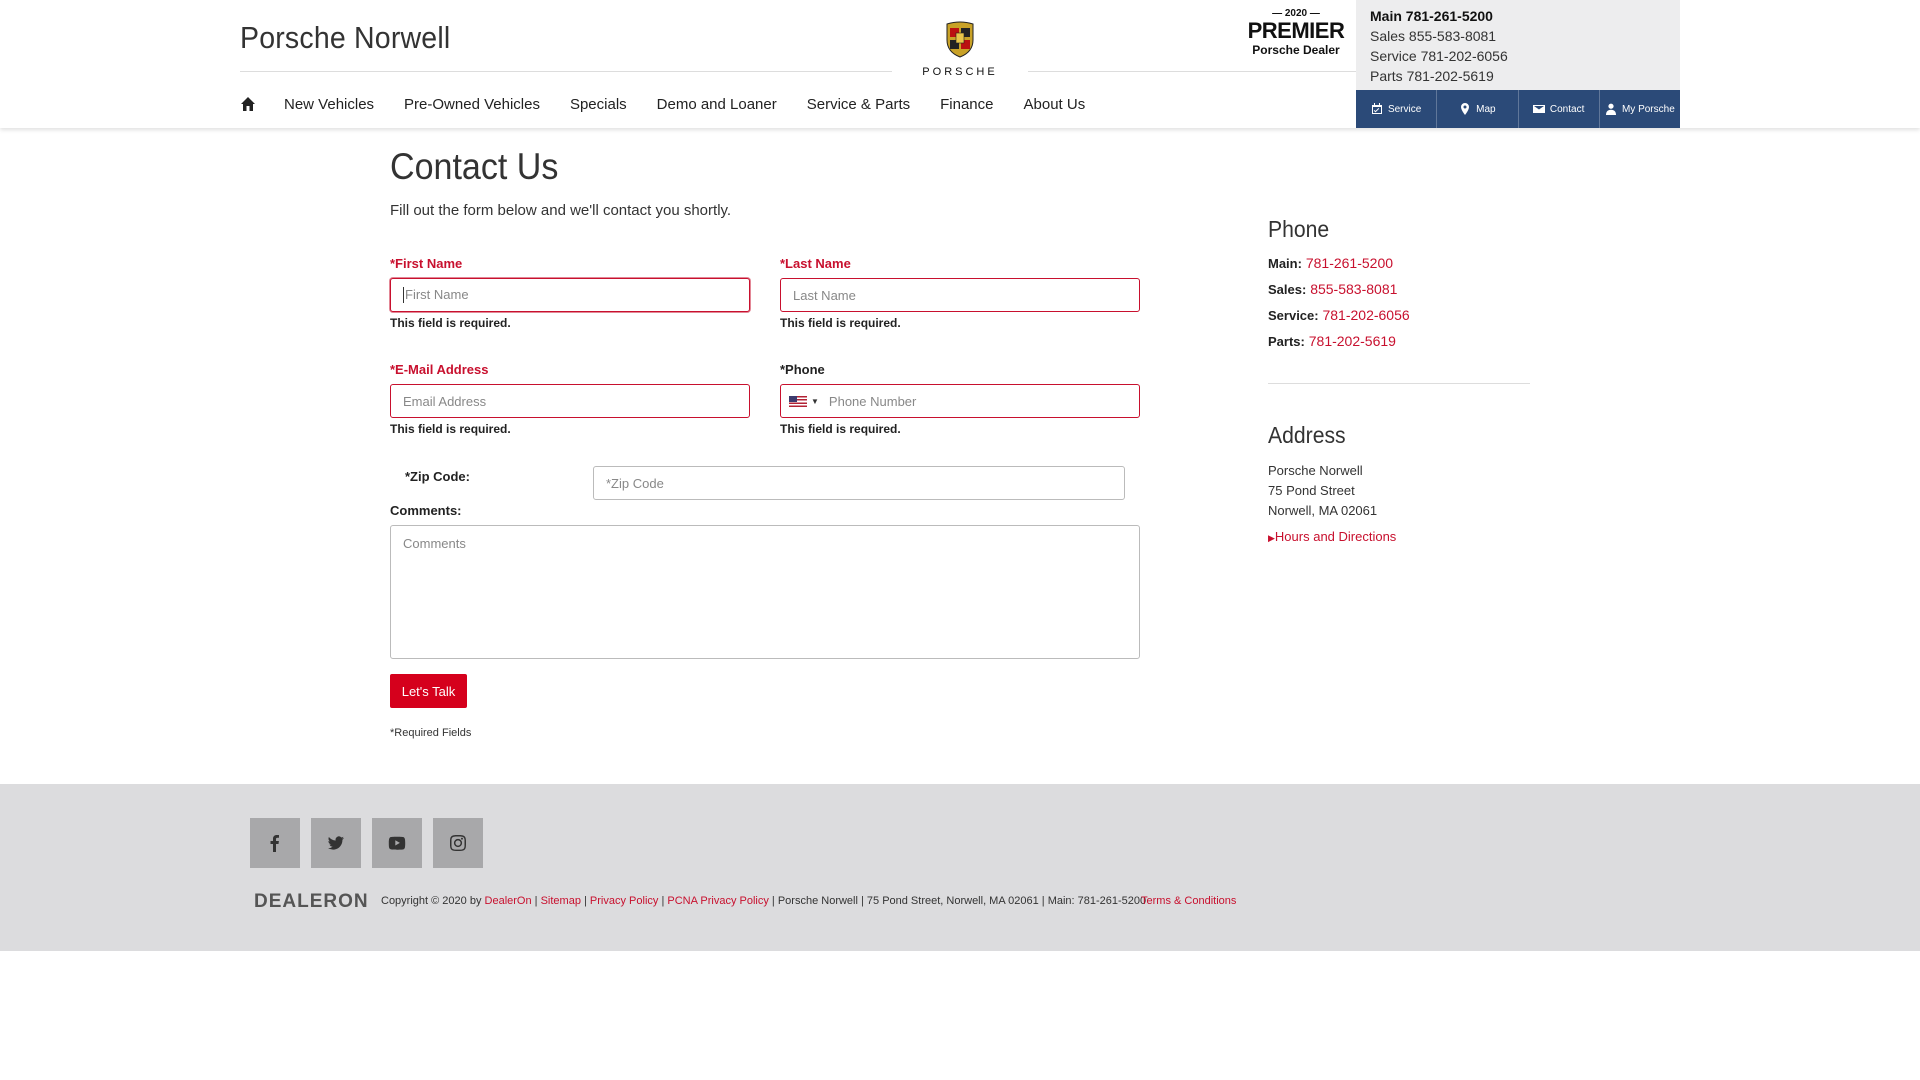 The height and width of the screenshot is (1080, 1920). I want to click on porsche-logo: PORSCHE, so click(960, 50).